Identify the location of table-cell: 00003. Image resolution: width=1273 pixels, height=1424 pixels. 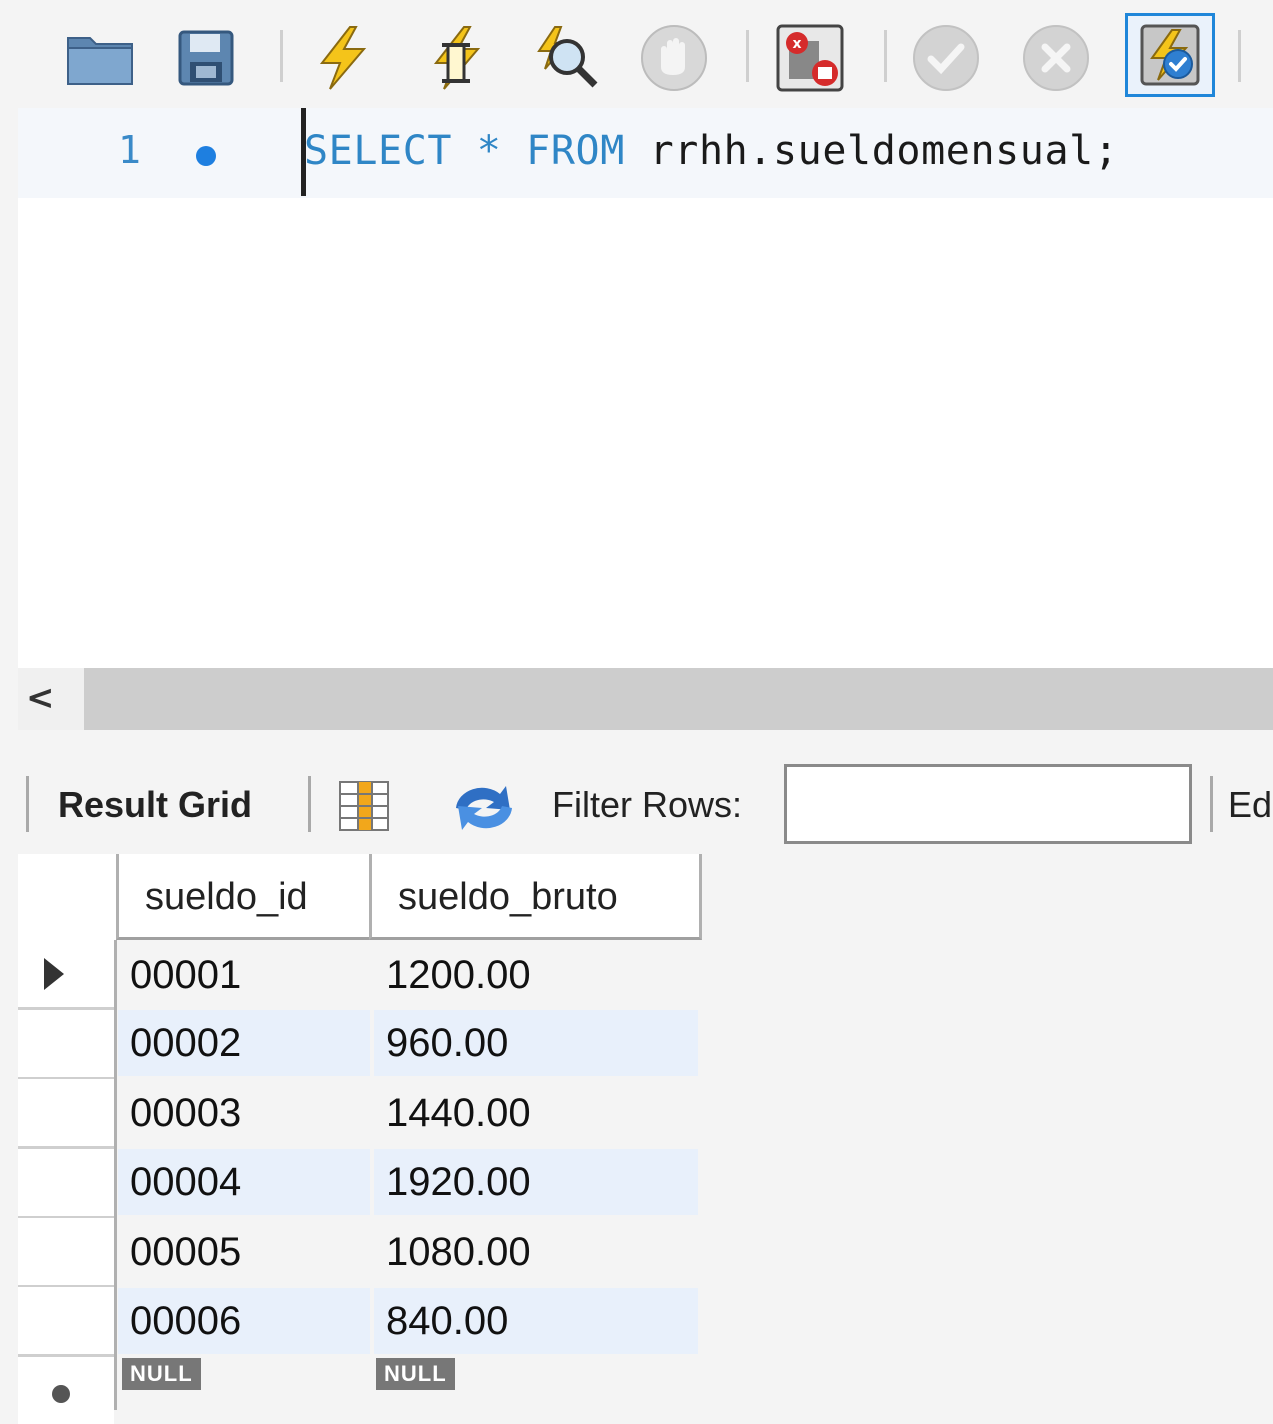
(244, 1113).